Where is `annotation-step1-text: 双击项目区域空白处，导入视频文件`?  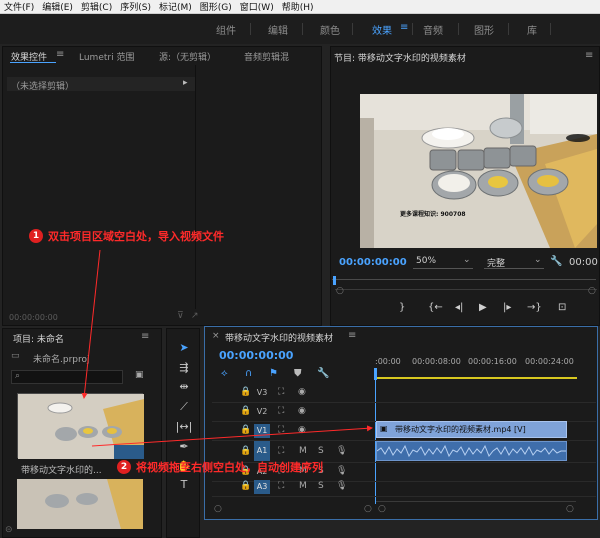
annotation-step1-text: 双击项目区域空白处，导入视频文件 is located at coordinates (136, 236).